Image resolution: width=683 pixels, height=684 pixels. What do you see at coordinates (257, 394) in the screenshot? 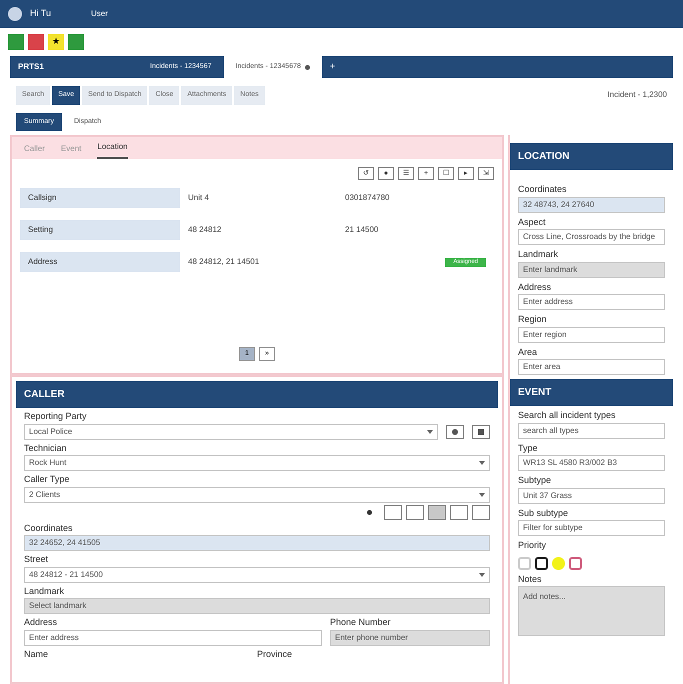
I see `panel-header: CALLER` at bounding box center [257, 394].